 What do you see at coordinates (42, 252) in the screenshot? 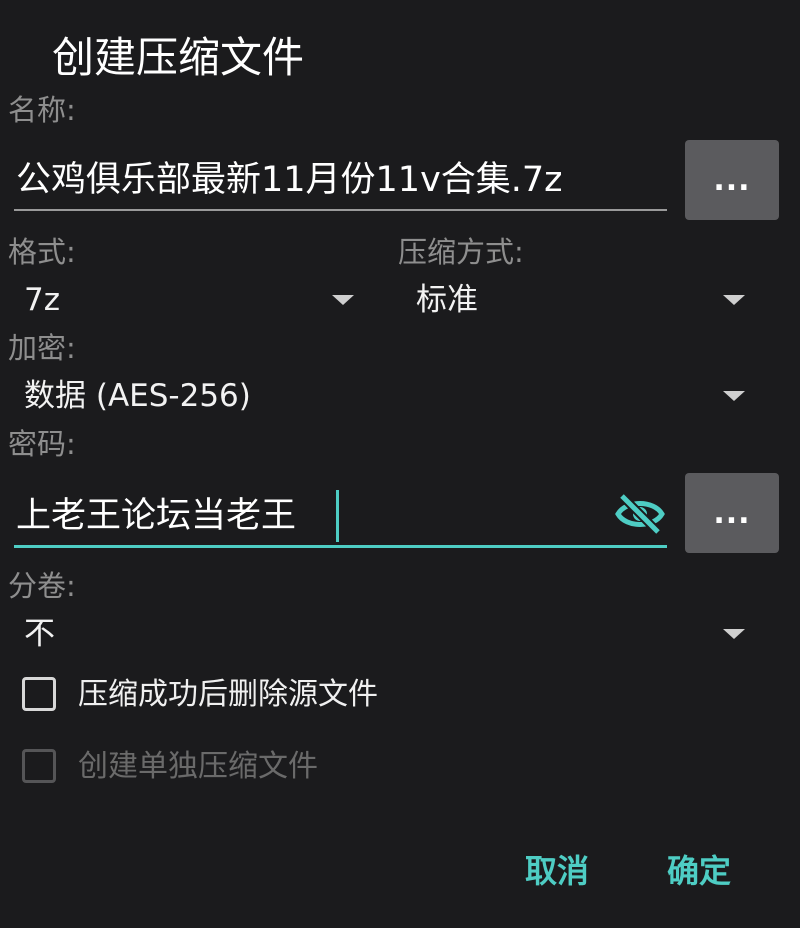
I see `format-label: 格式:` at bounding box center [42, 252].